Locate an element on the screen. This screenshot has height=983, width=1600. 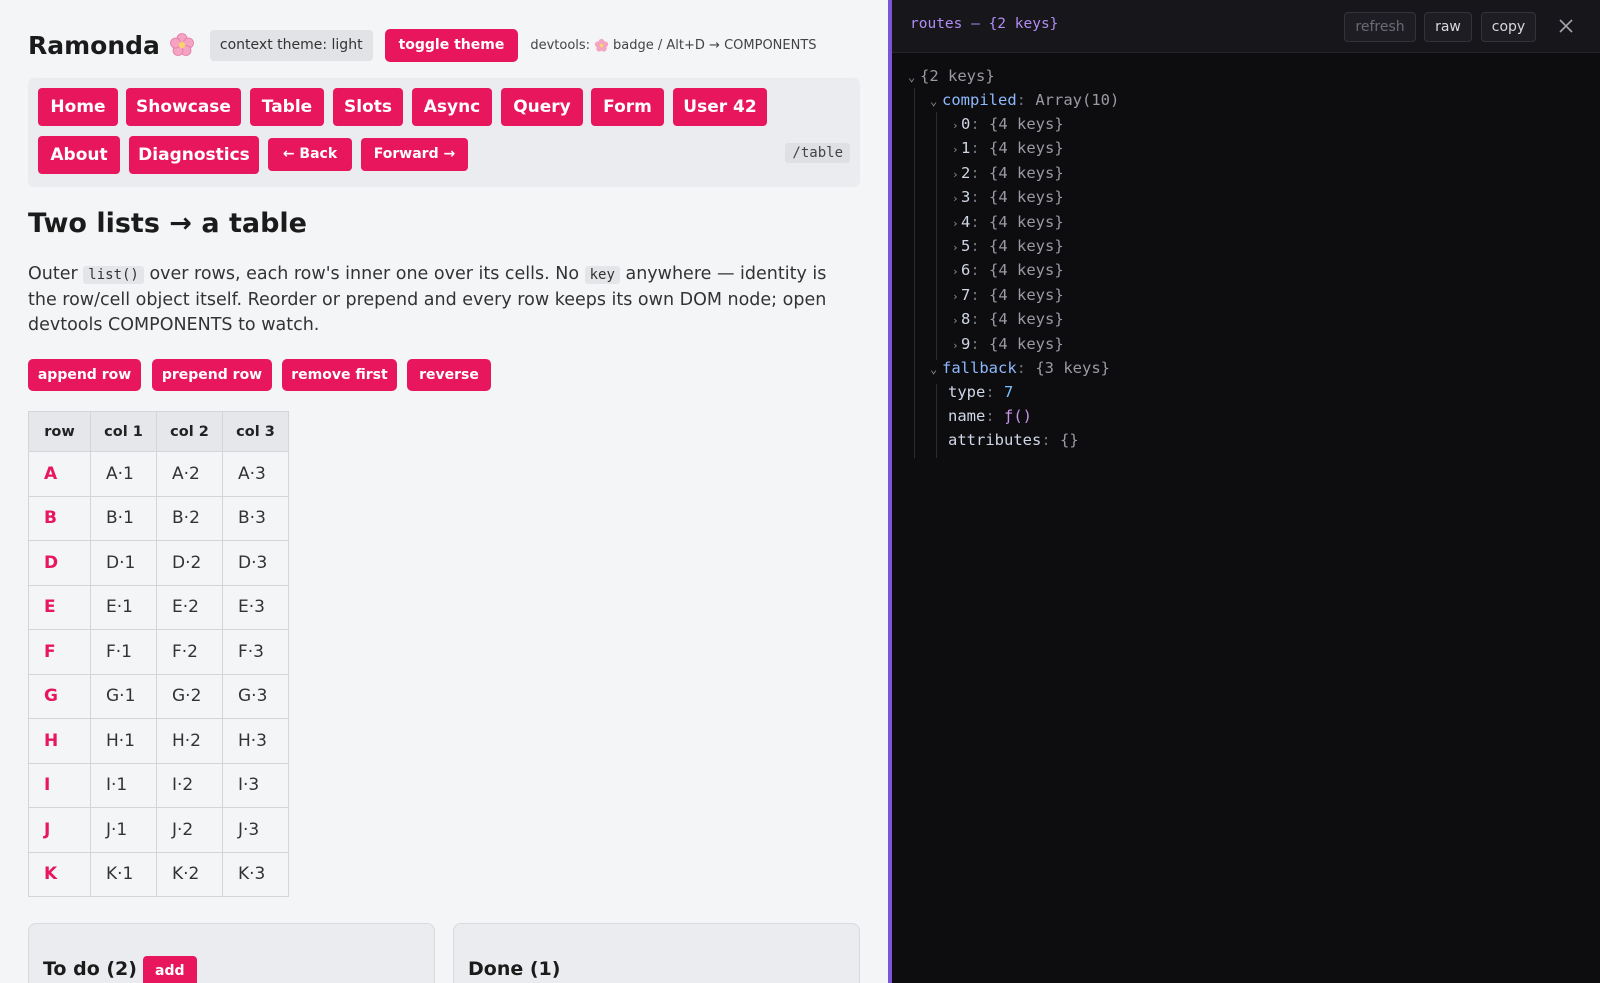
done-title: Done (1) is located at coordinates (514, 969).